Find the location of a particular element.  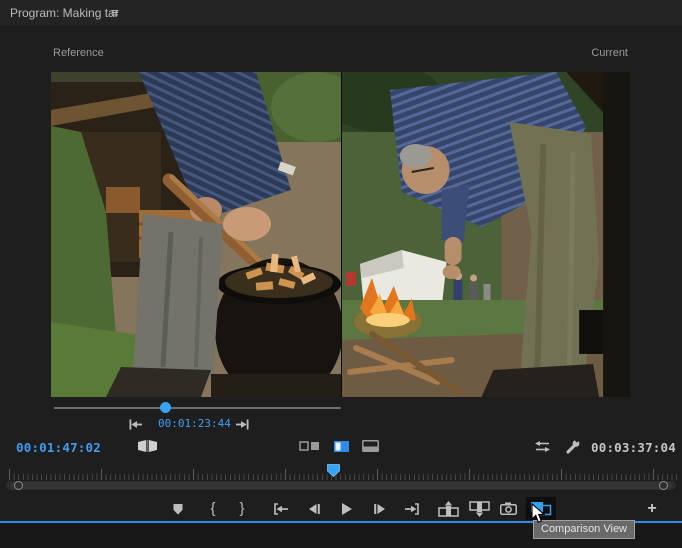

vertical-split-icon is located at coordinates (341, 446).